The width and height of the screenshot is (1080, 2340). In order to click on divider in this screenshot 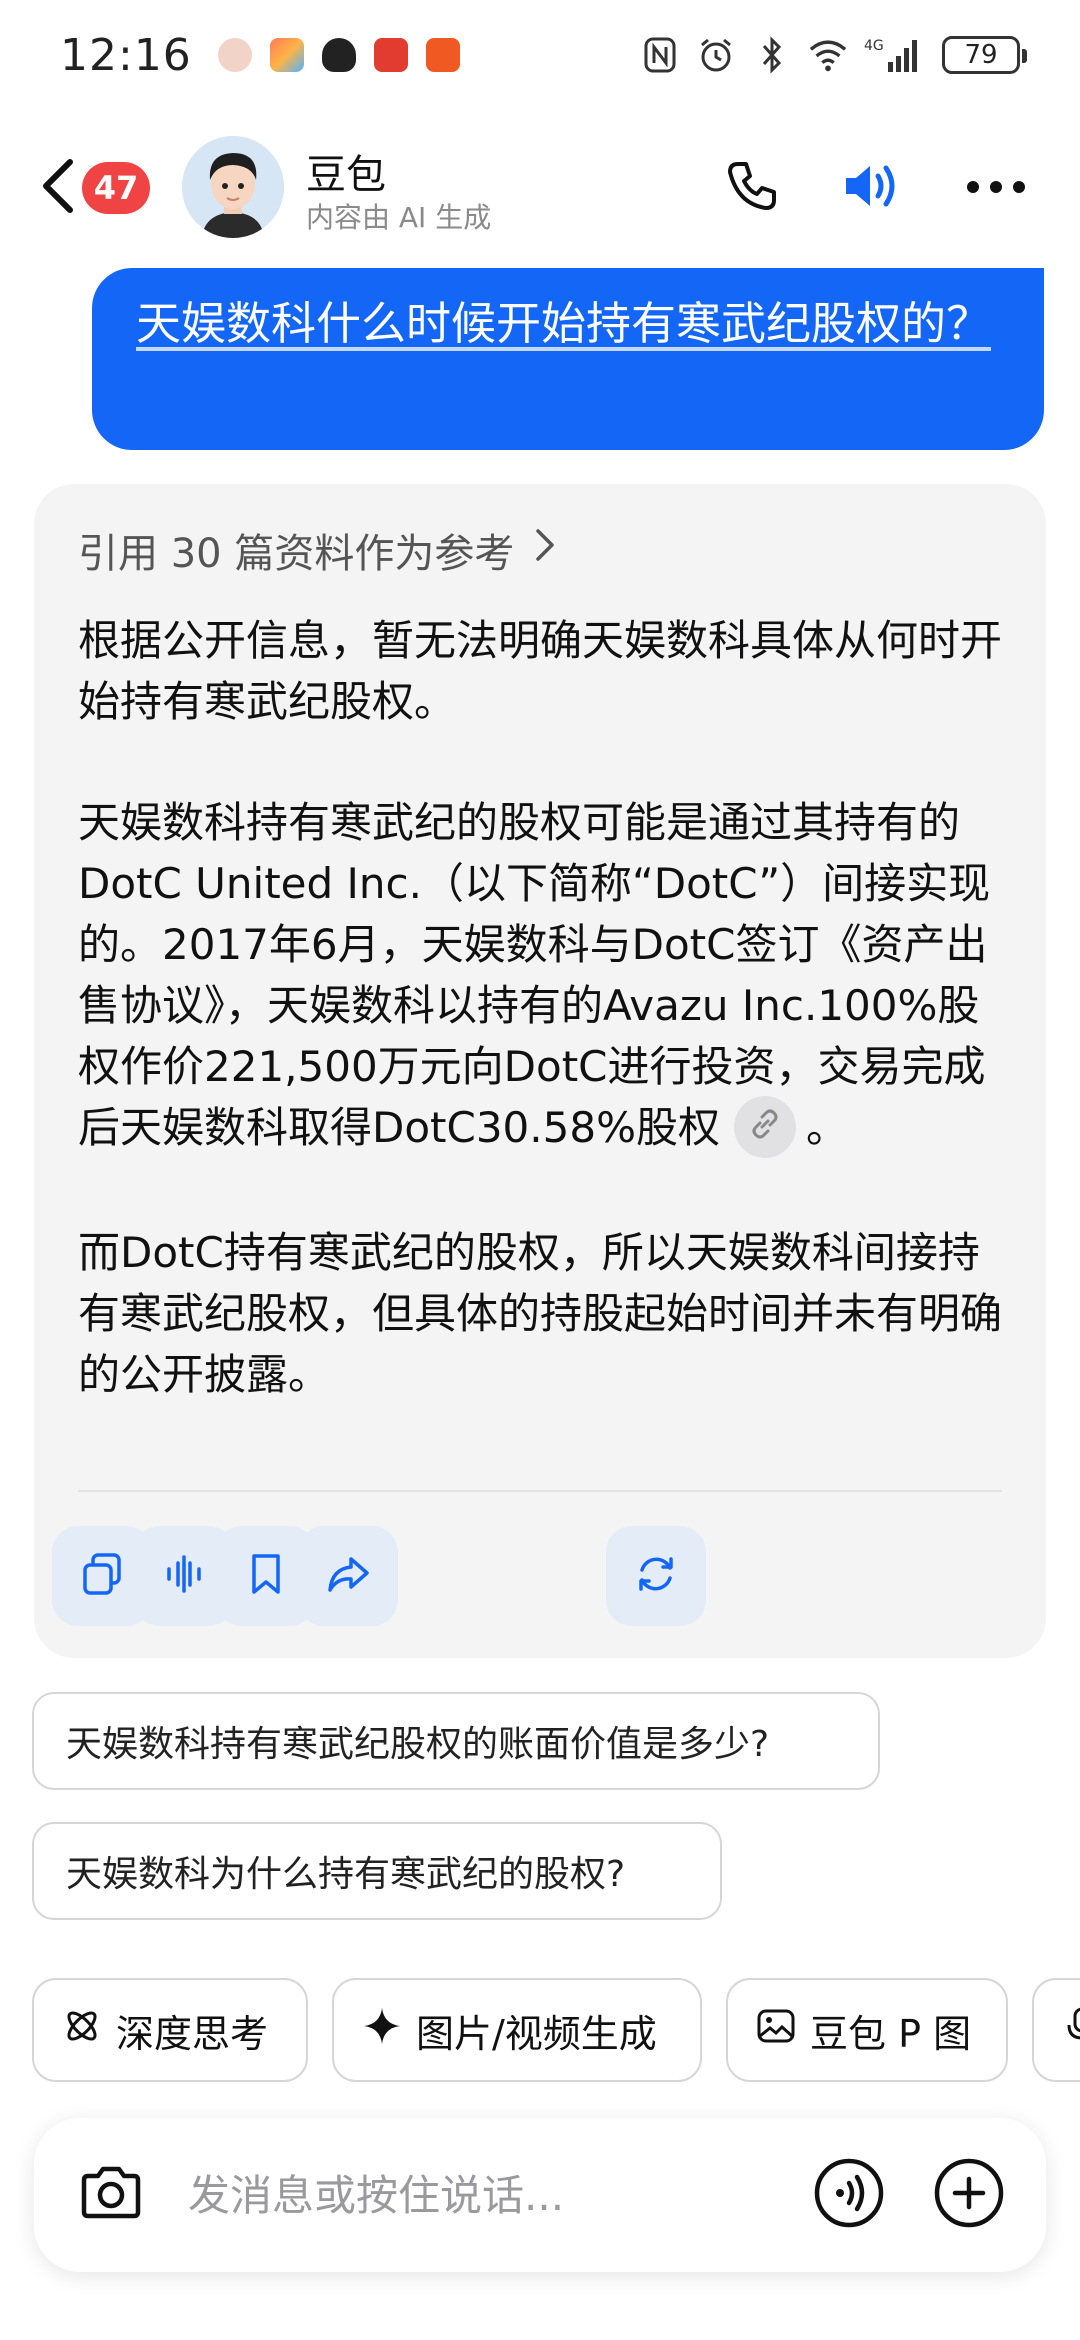, I will do `click(540, 1491)`.